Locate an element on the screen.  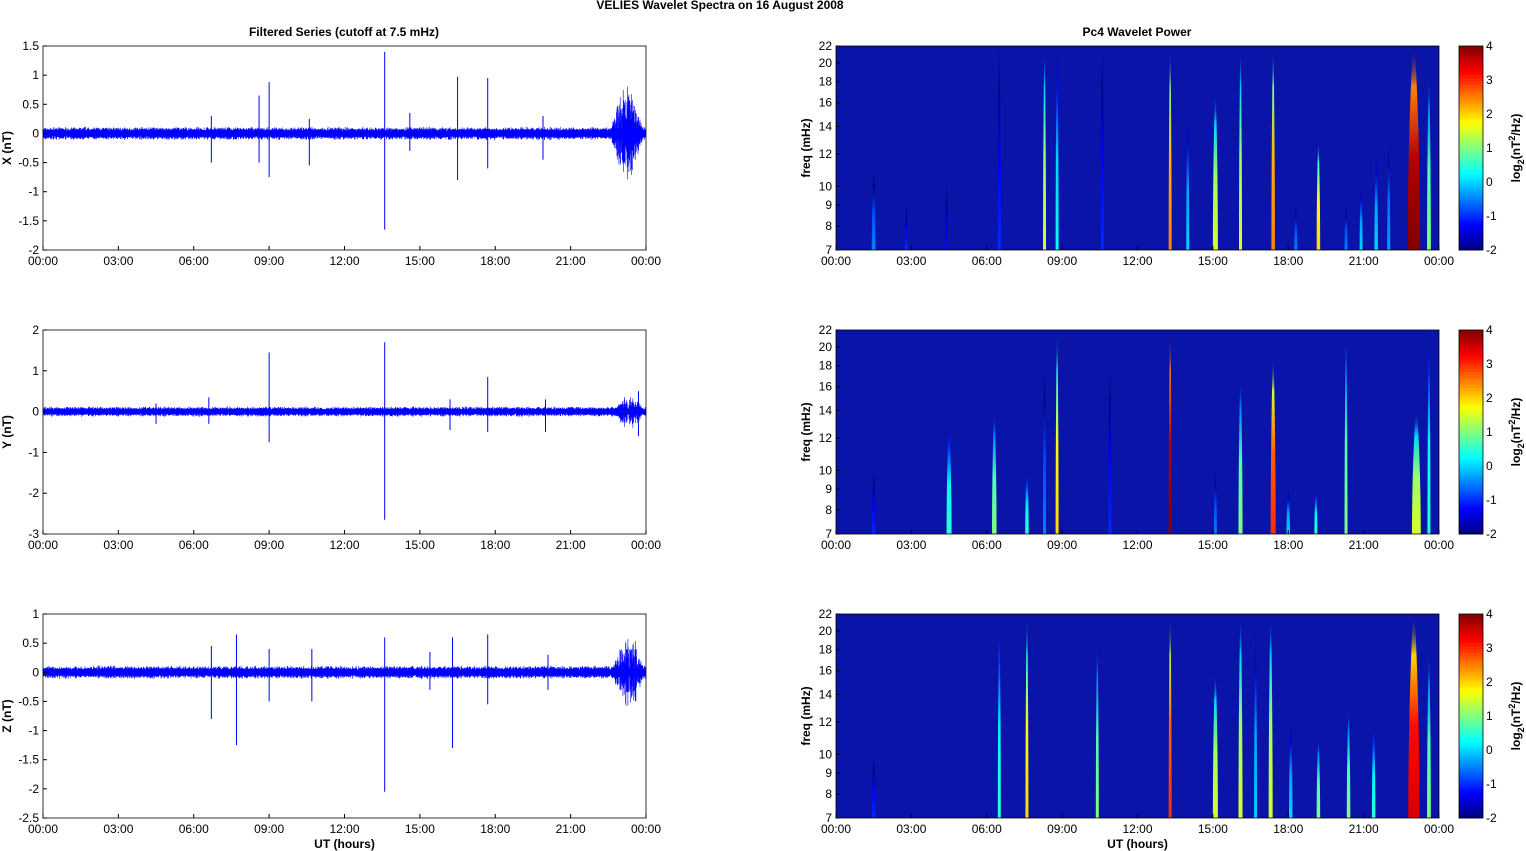
x-tick-label: 18:00 is located at coordinates (1288, 261).